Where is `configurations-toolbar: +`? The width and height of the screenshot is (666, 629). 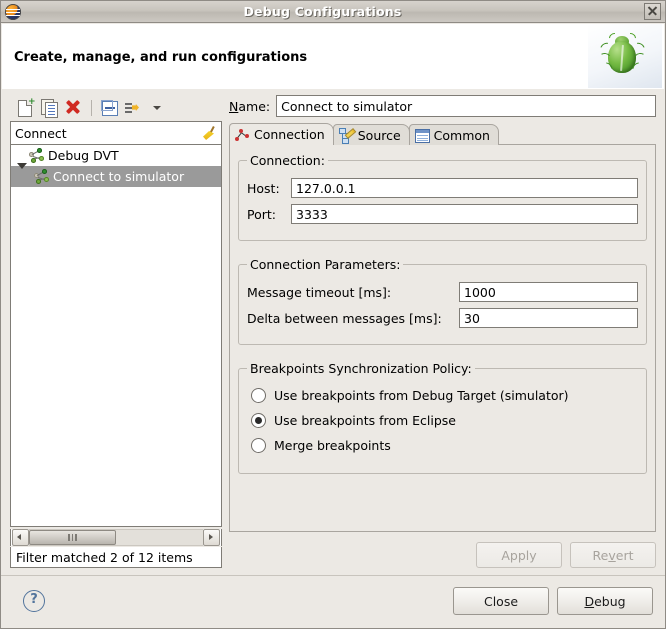
configurations-toolbar: + is located at coordinates (116, 108).